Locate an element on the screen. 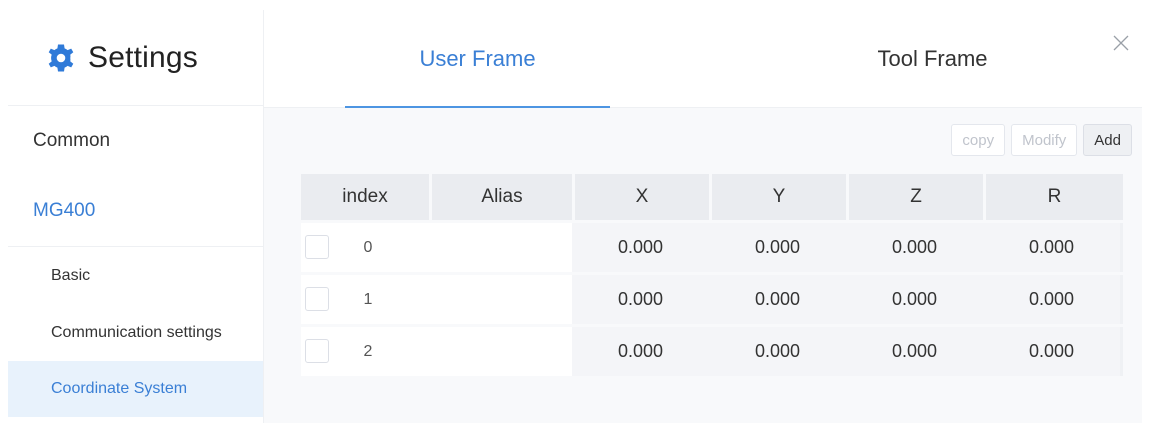 The image size is (1150, 423). table-row: 1 0.000 0.000 0.000 0.000 is located at coordinates (712, 299).